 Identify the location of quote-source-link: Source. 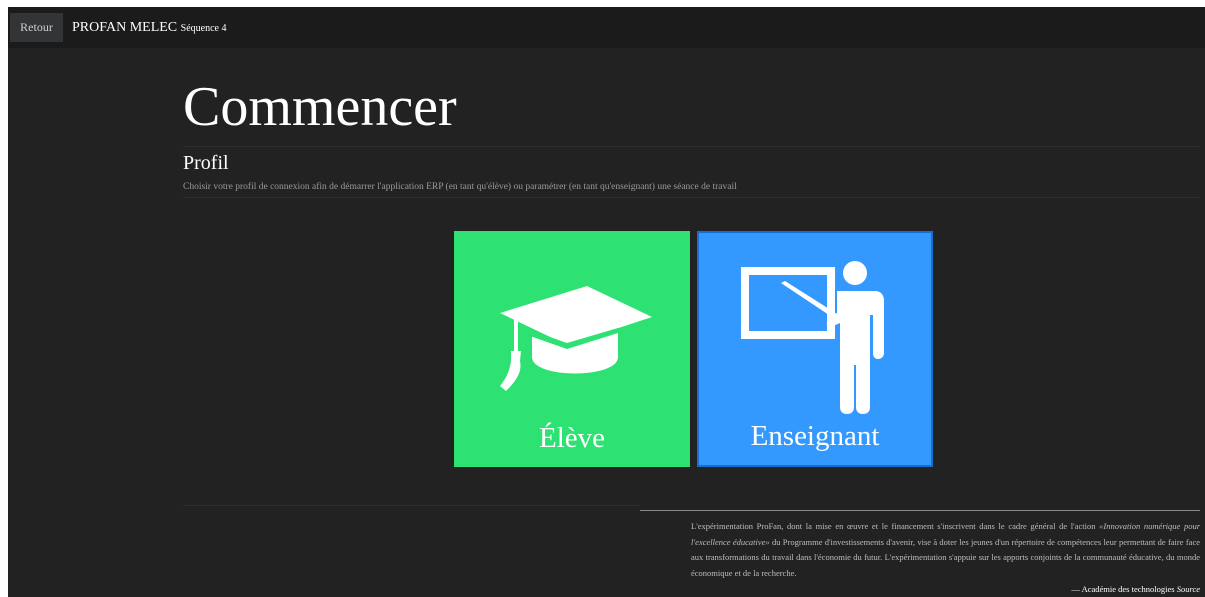
(1188, 589).